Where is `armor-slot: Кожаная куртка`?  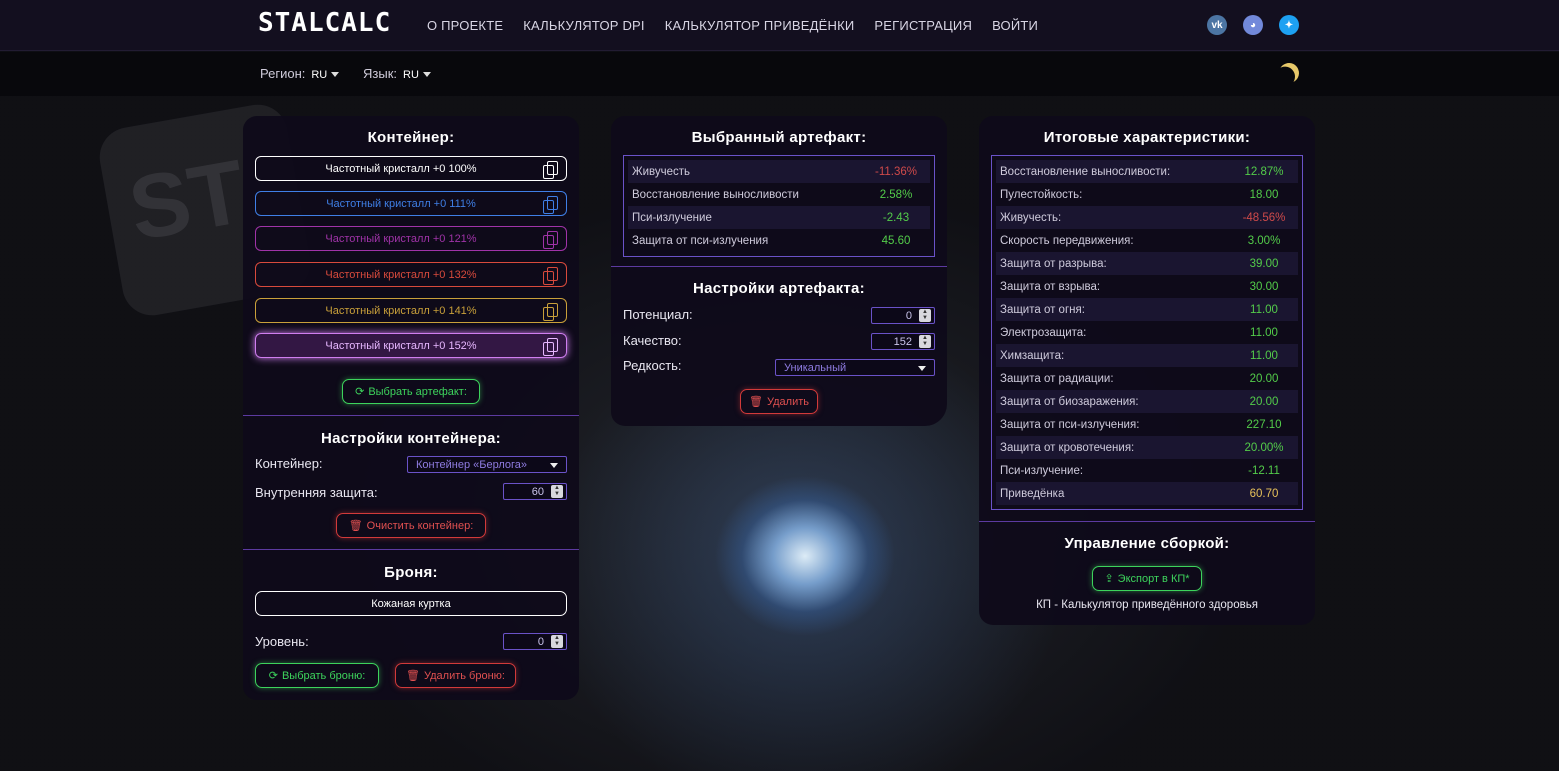
armor-slot: Кожаная куртка is located at coordinates (411, 603).